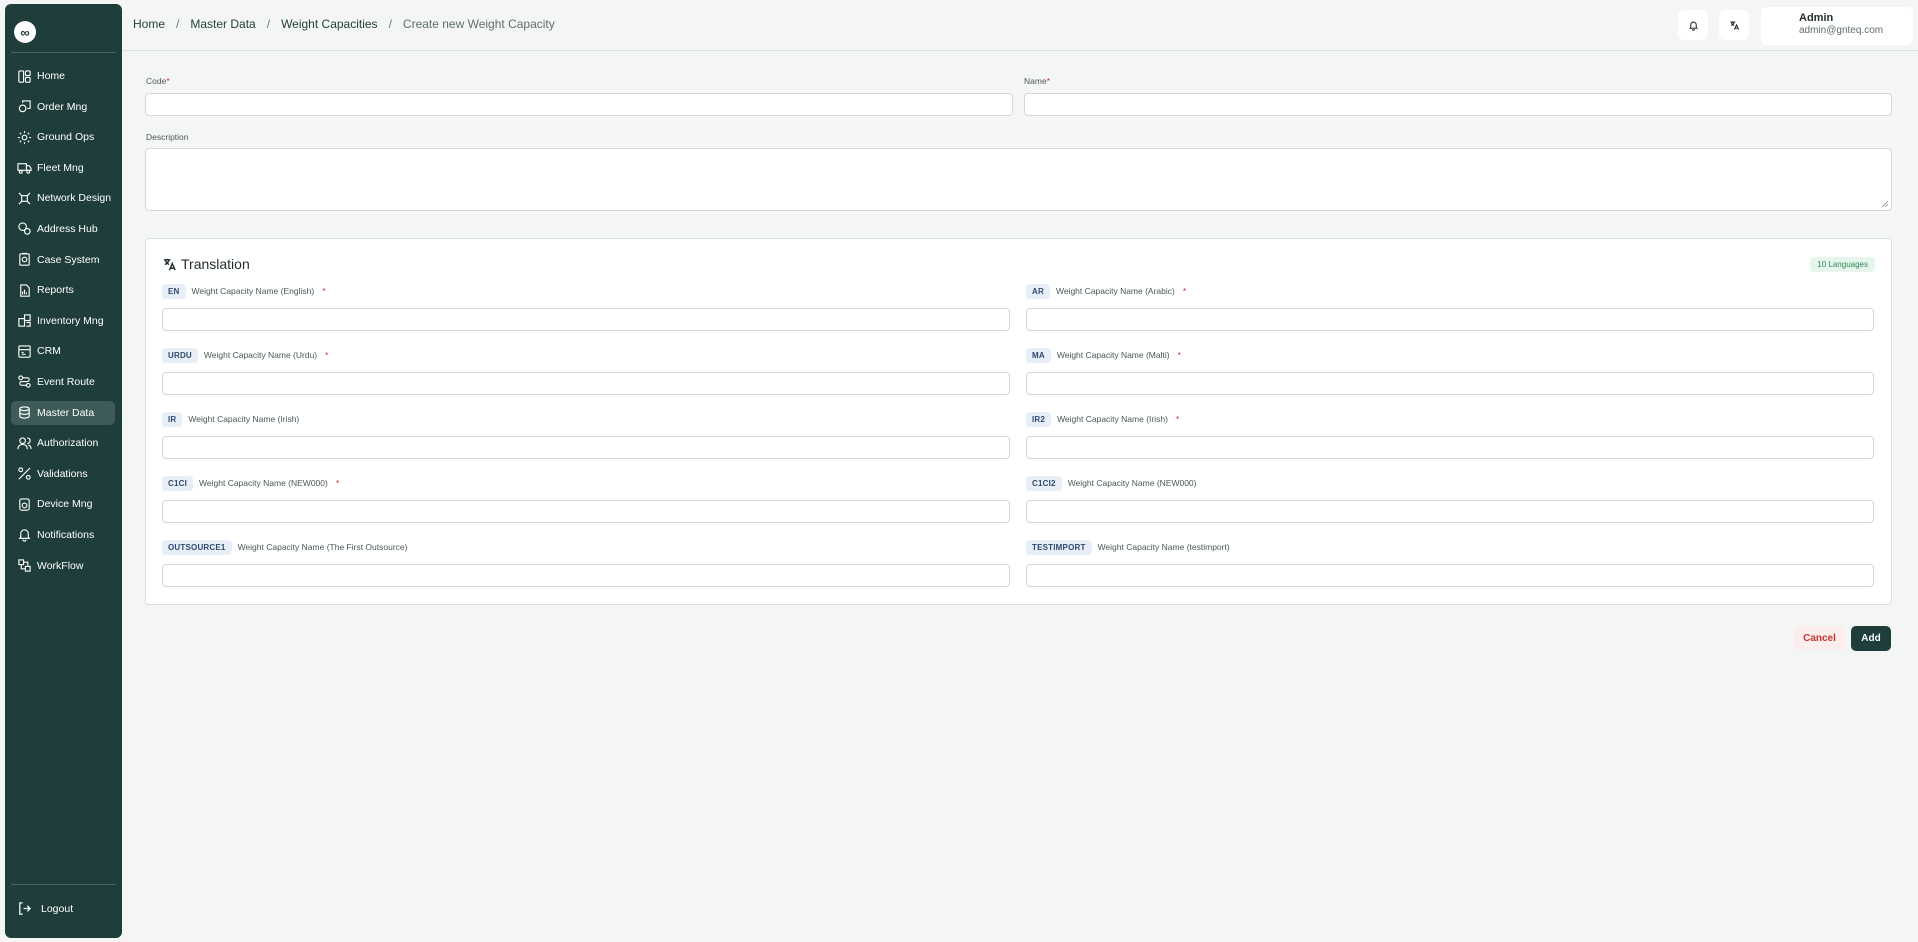 The height and width of the screenshot is (942, 1918). What do you see at coordinates (63, 321) in the screenshot?
I see `sidebar-item-inventory-mng: Inventory Mng` at bounding box center [63, 321].